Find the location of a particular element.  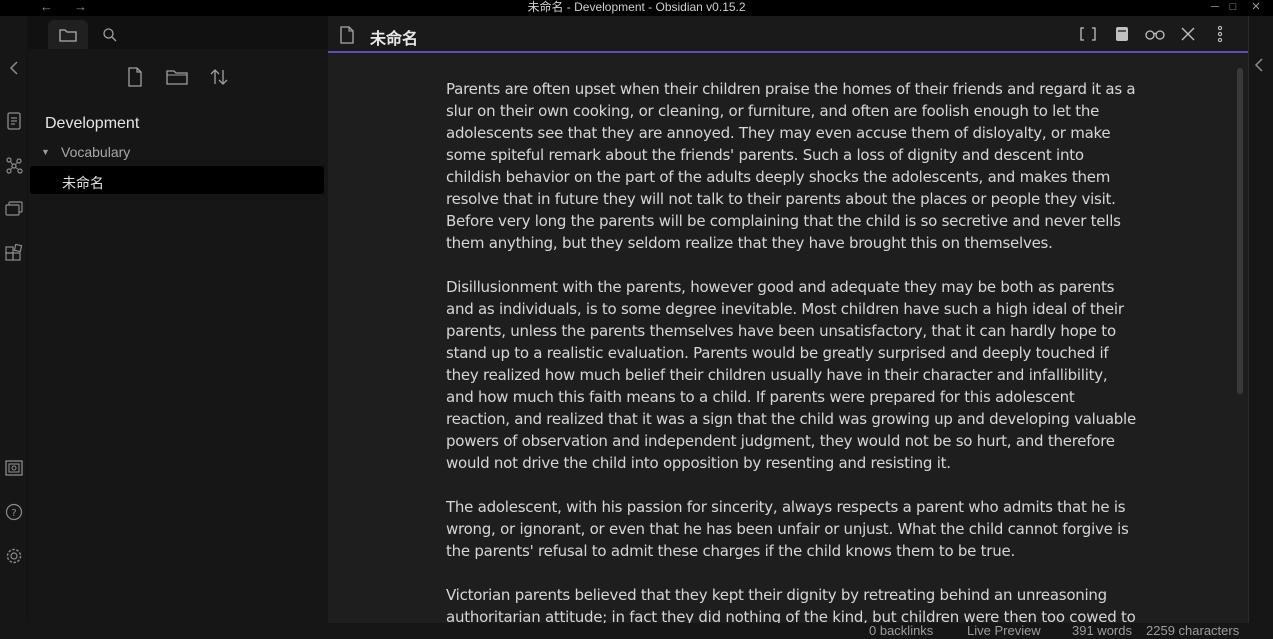

character-count: 2259 characters is located at coordinates (1193, 630).